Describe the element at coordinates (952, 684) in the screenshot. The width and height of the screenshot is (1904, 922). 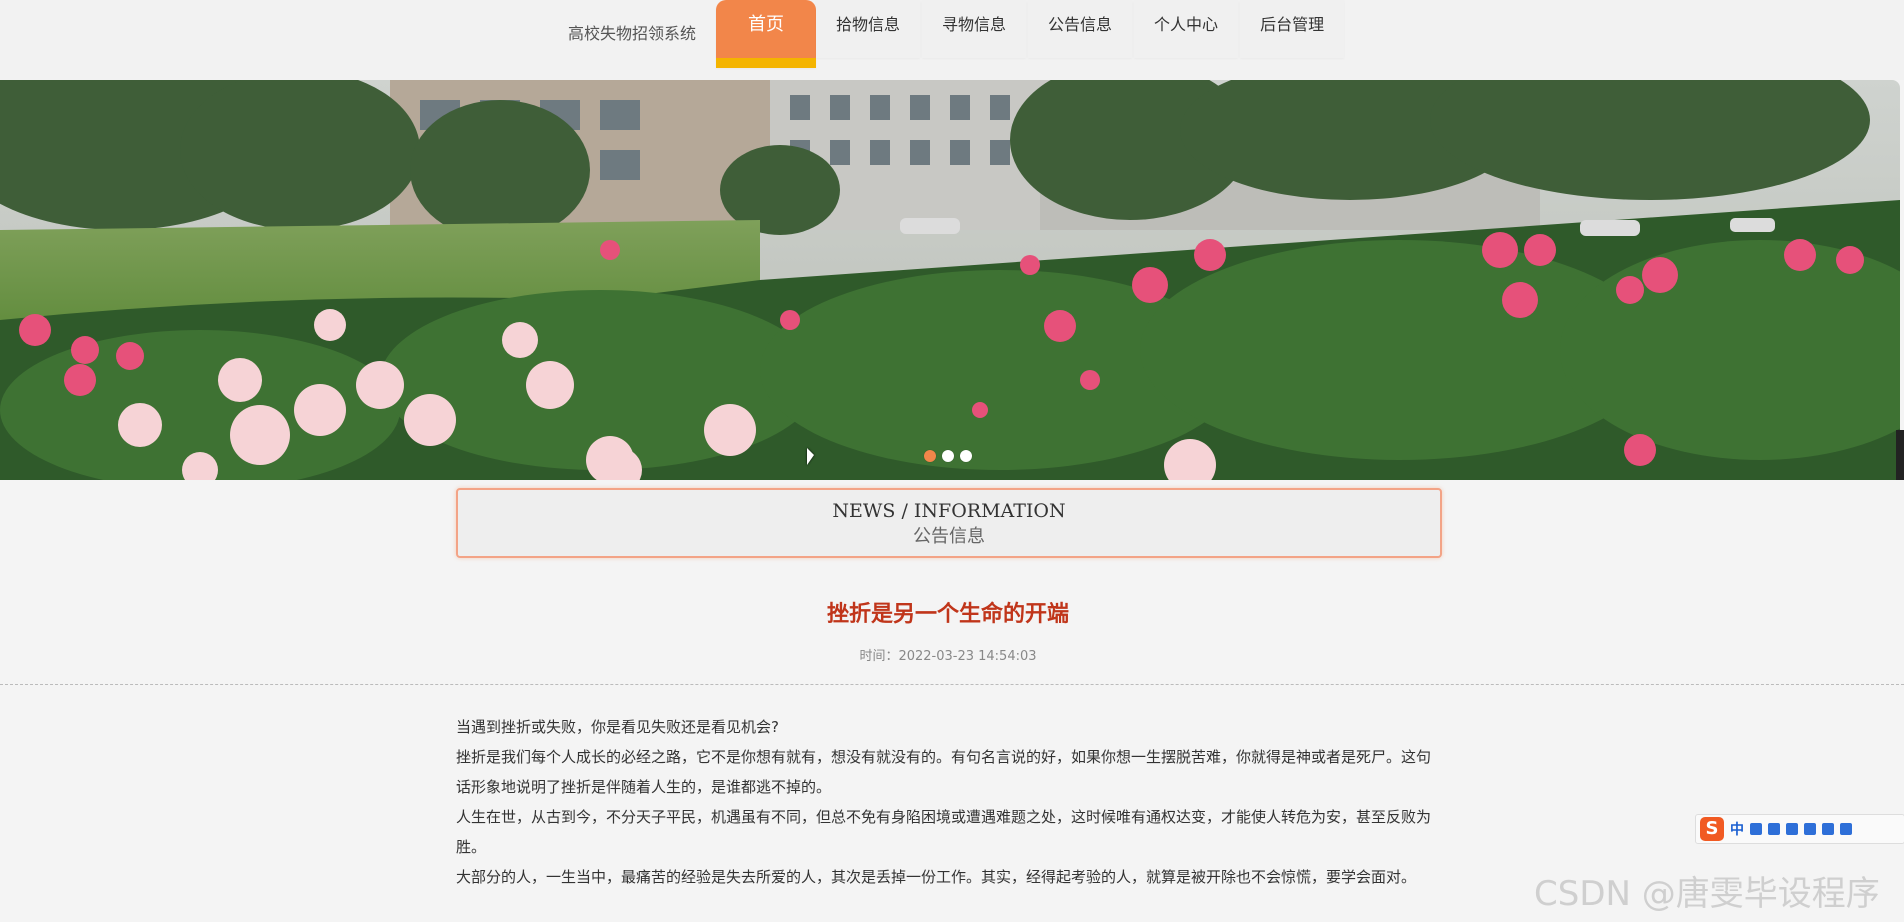
I see `divider` at that location.